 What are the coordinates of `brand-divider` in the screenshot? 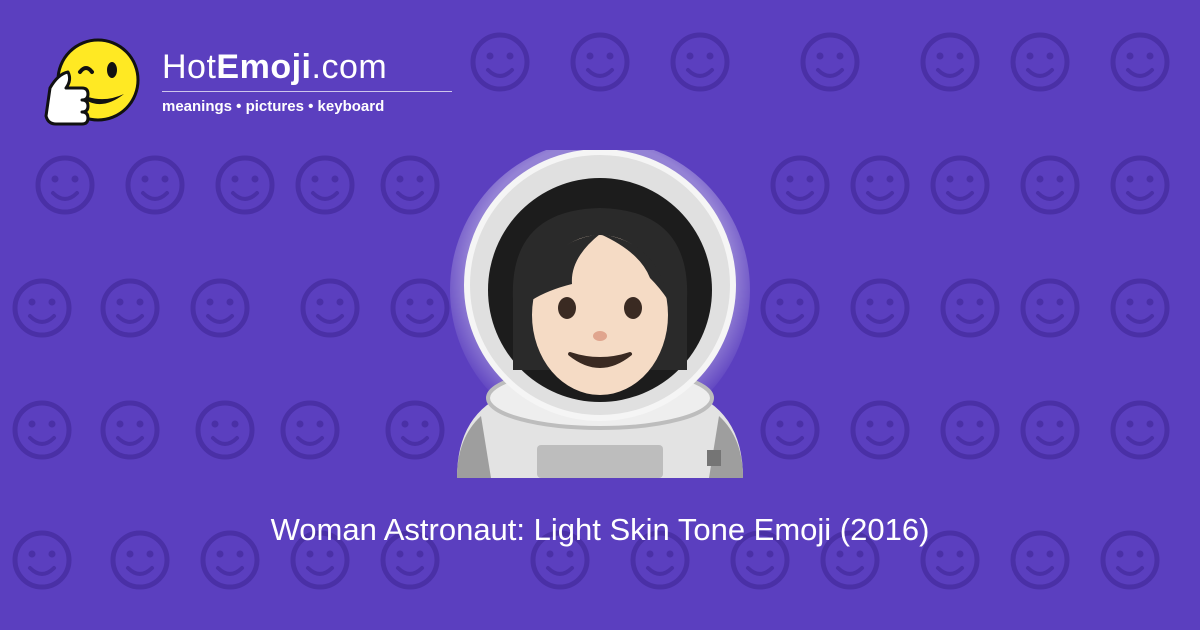 It's located at (307, 91).